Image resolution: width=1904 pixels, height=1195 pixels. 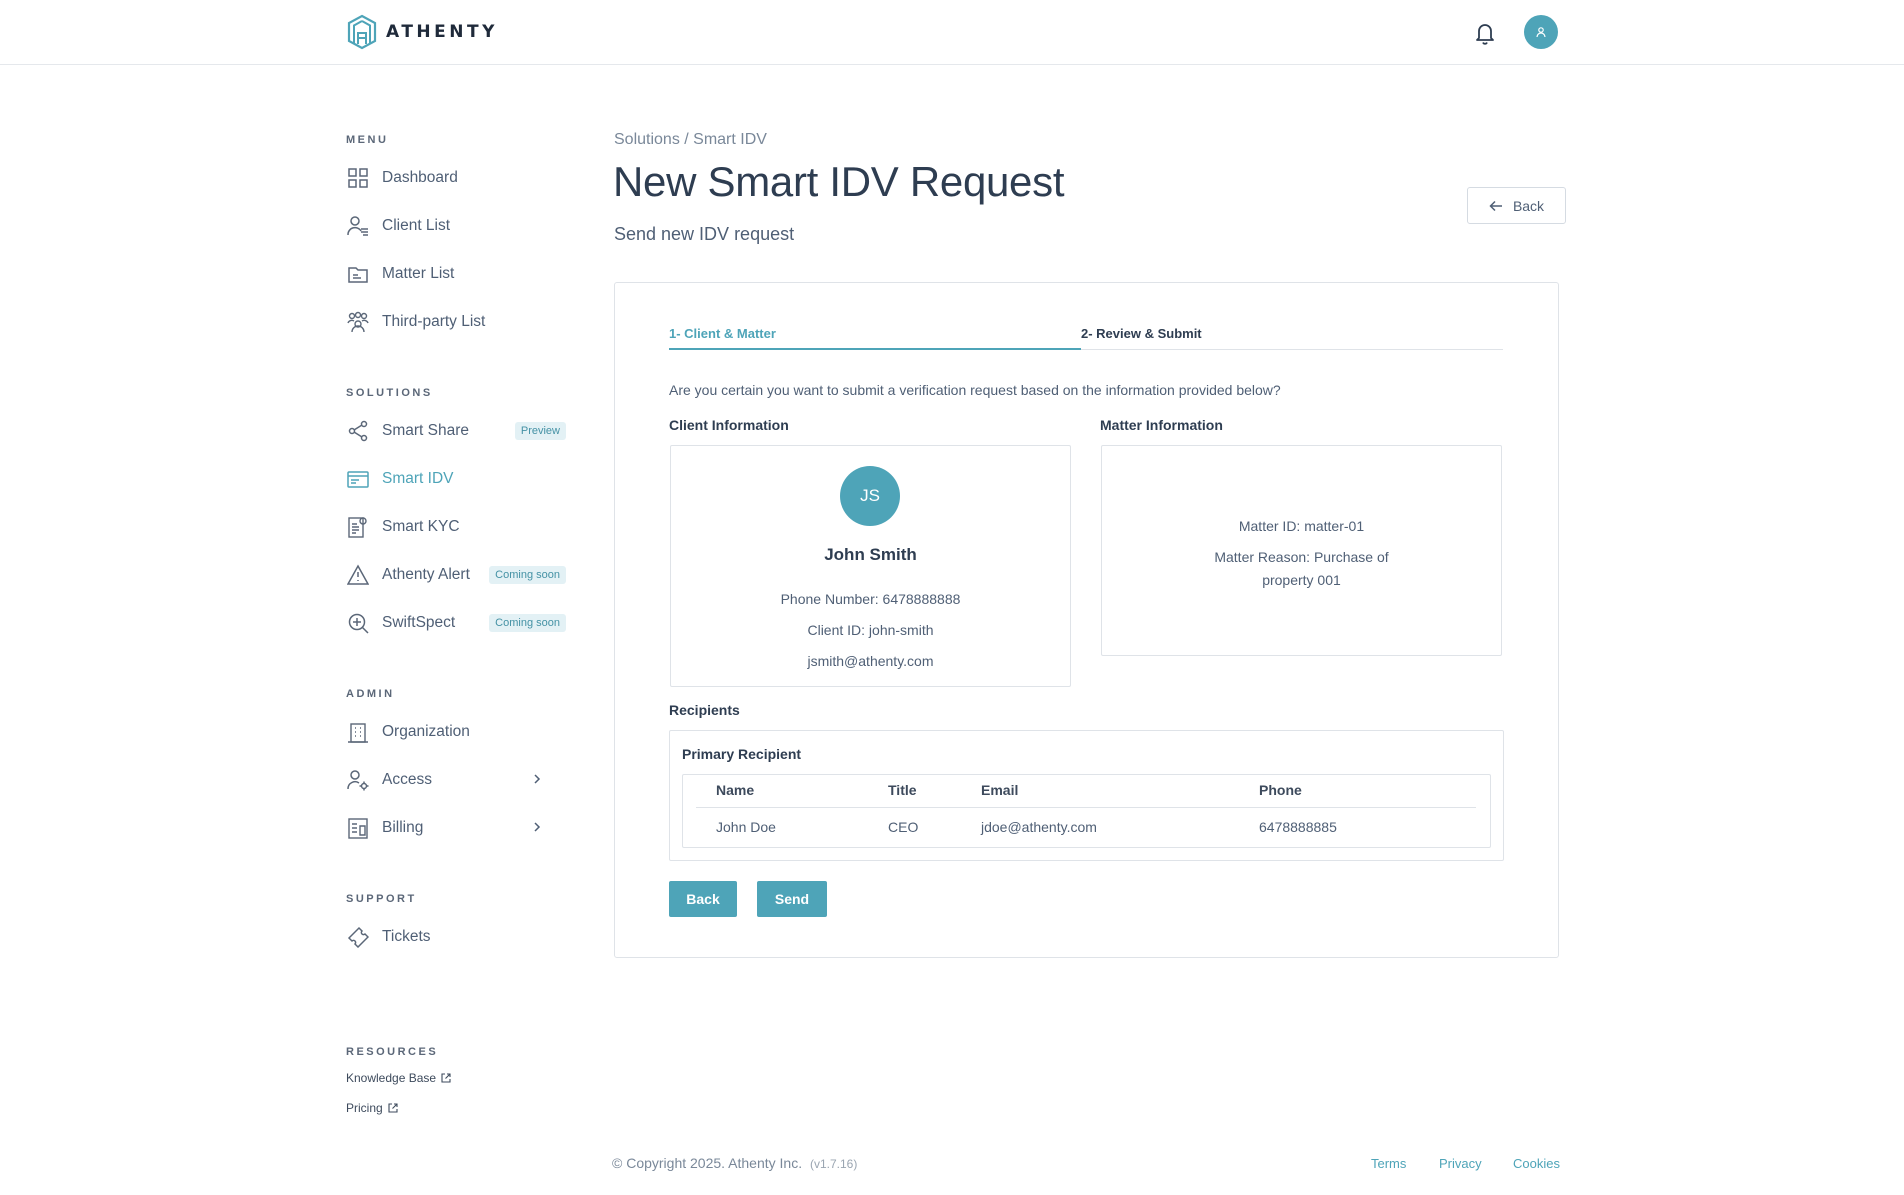 What do you see at coordinates (358, 226) in the screenshot?
I see `client-list-icon` at bounding box center [358, 226].